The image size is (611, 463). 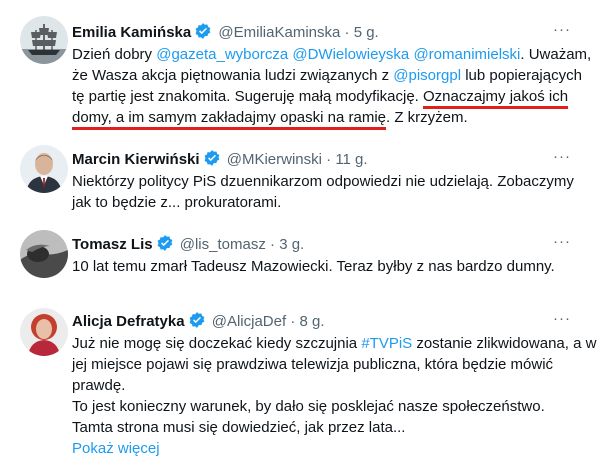 What do you see at coordinates (274, 159) in the screenshot?
I see `author-handle: @MKierwinski` at bounding box center [274, 159].